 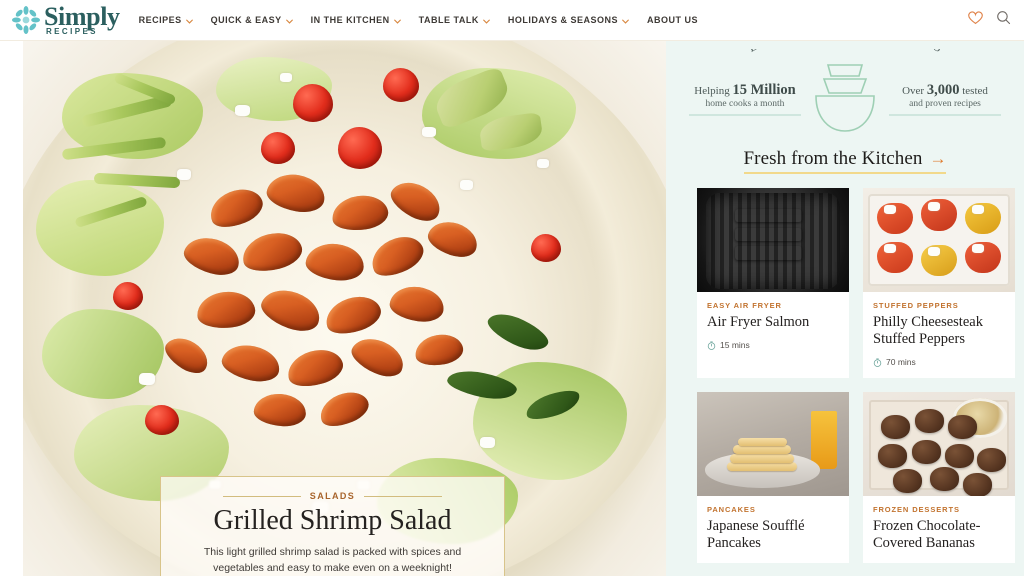 I want to click on recipe-category: STUFFED PEPPERS, so click(x=939, y=305).